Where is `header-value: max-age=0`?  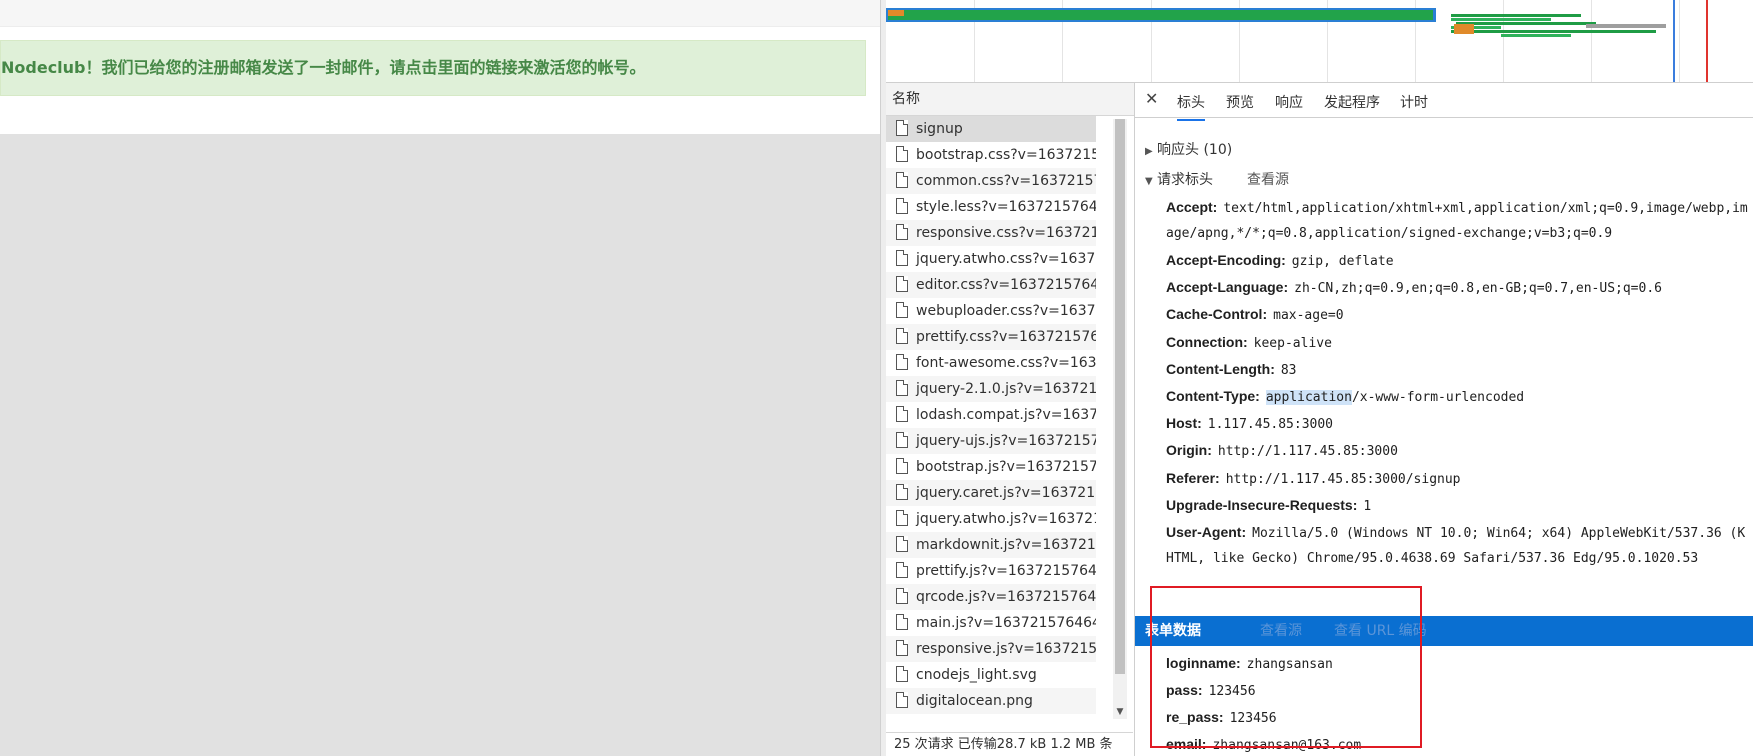
header-value: max-age=0 is located at coordinates (1308, 315).